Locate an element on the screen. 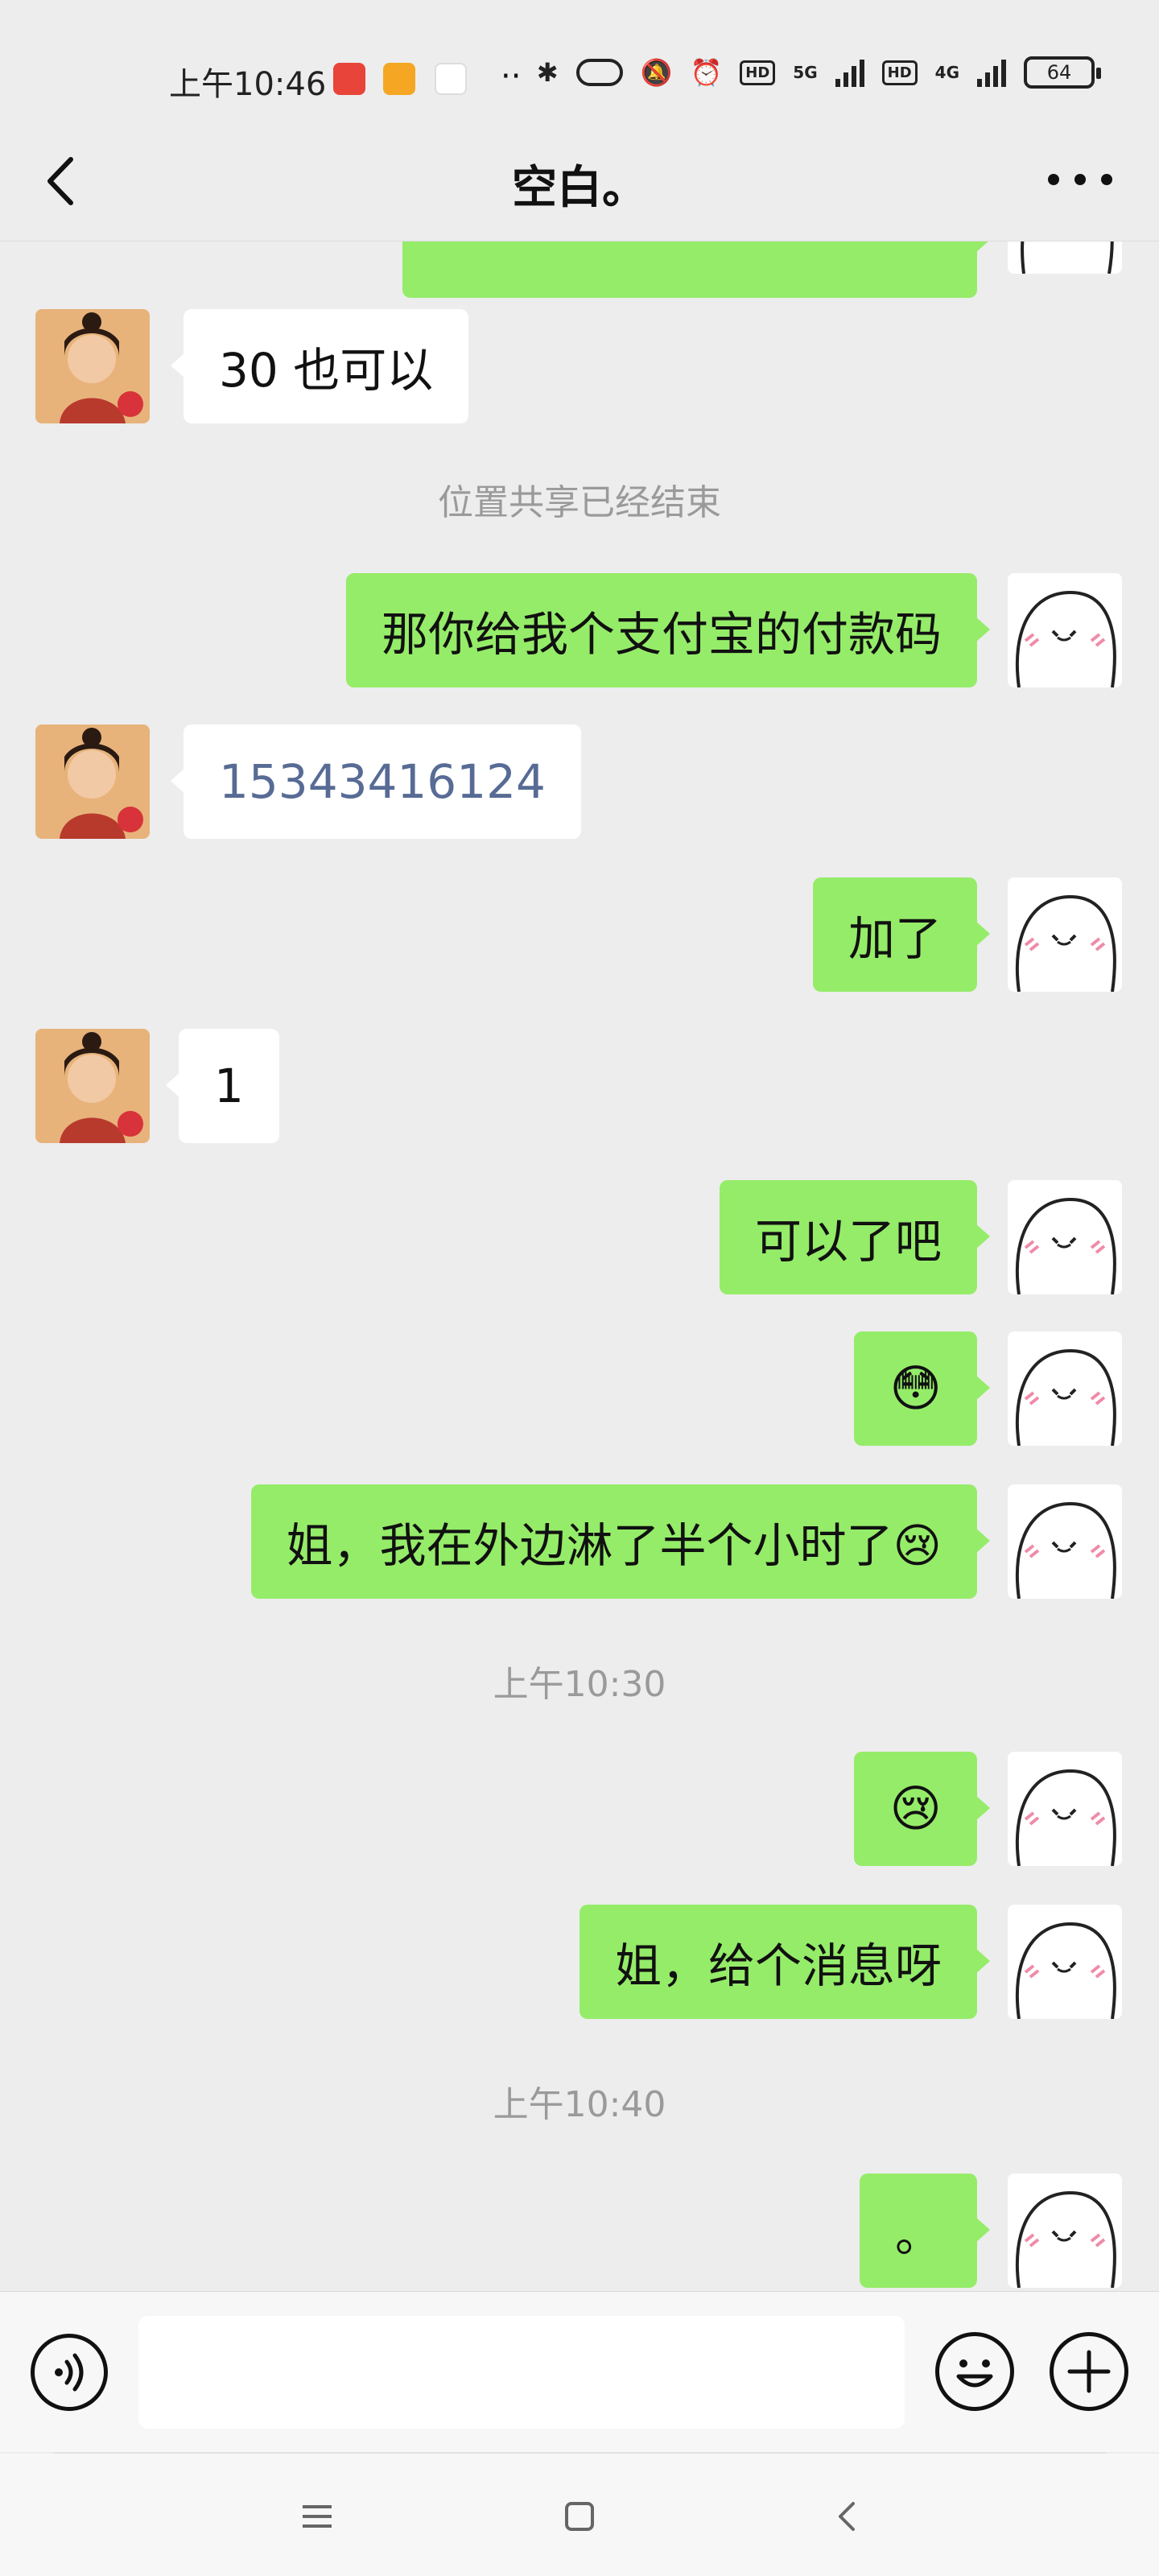 The image size is (1159, 2576). status-icons: ✱ 🔕 ⏰ HD 5G HD 4G 64 is located at coordinates (818, 72).